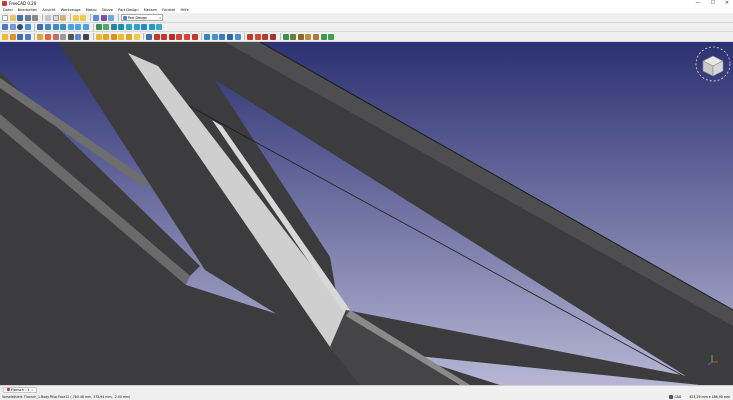 This screenshot has height=400, width=733. Describe the element at coordinates (27, 27) in the screenshot. I see `bounding-box-icon` at that location.